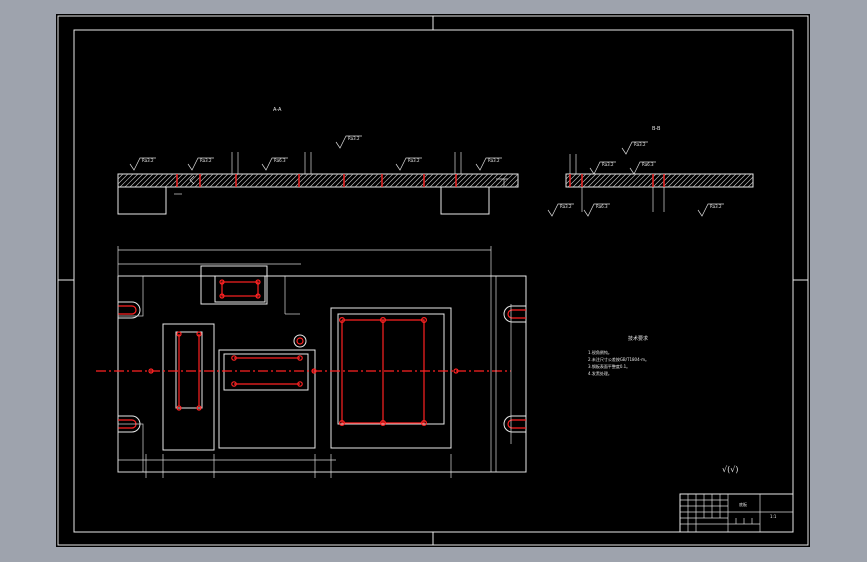  What do you see at coordinates (600, 373) in the screenshot?
I see `tech-req-4: 4.发黑处理。` at bounding box center [600, 373].